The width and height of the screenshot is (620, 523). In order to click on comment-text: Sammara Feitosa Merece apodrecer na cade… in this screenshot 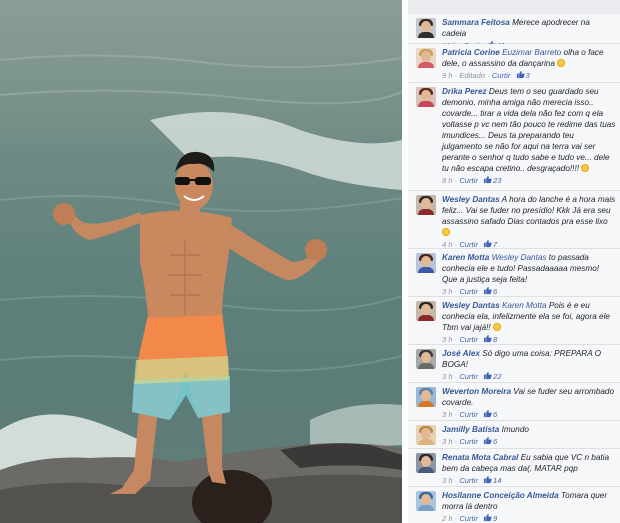, I will do `click(529, 28)`.